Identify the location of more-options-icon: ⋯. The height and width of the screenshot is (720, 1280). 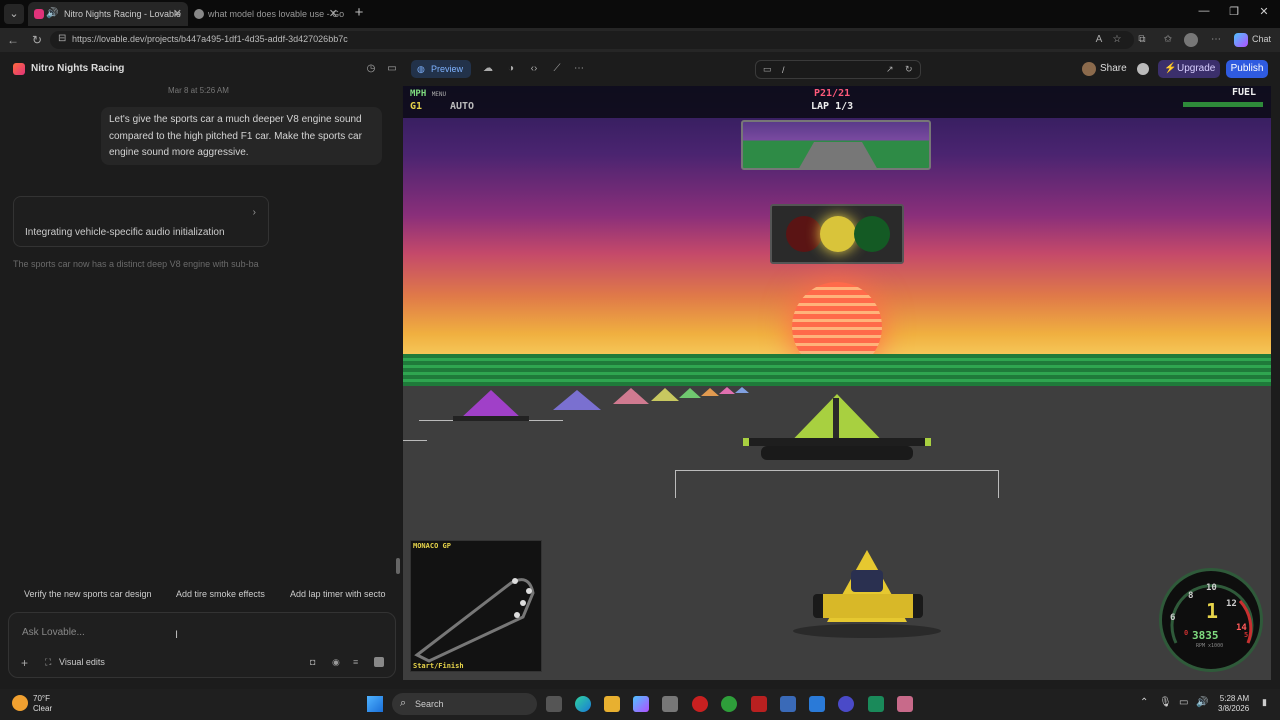
(579, 69).